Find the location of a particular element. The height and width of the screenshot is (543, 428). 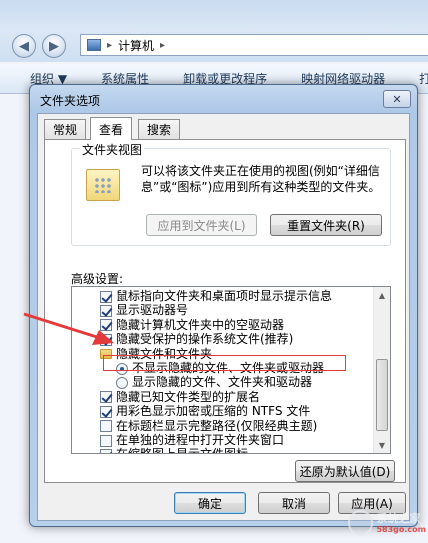

red-arrow-annotation is located at coordinates (68, 328).